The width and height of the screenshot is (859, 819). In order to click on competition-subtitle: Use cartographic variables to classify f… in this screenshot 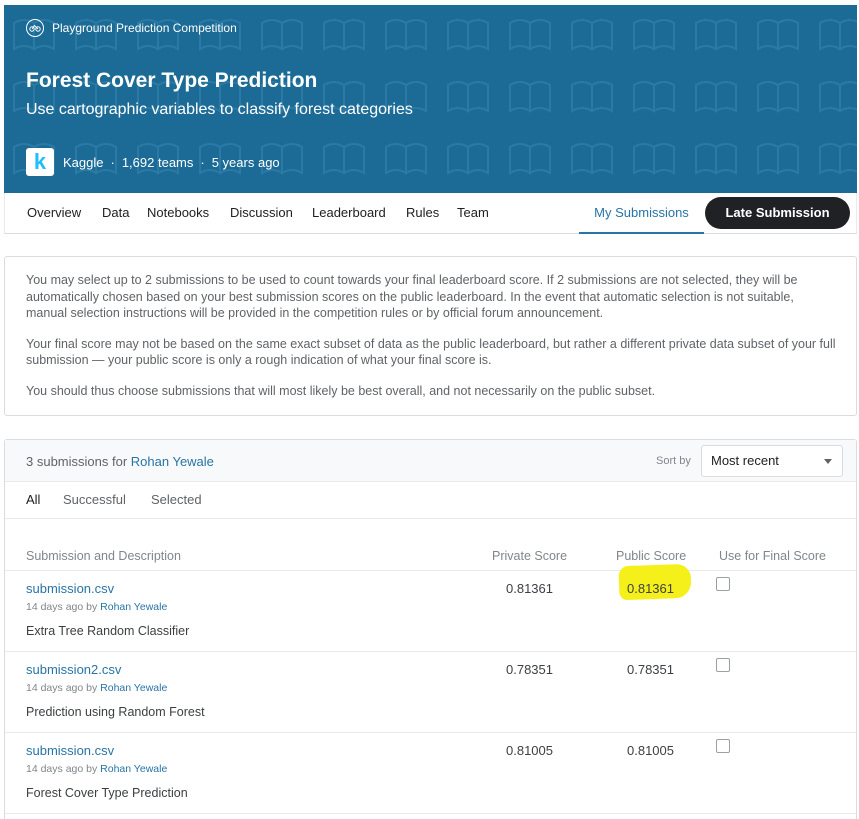, I will do `click(219, 109)`.